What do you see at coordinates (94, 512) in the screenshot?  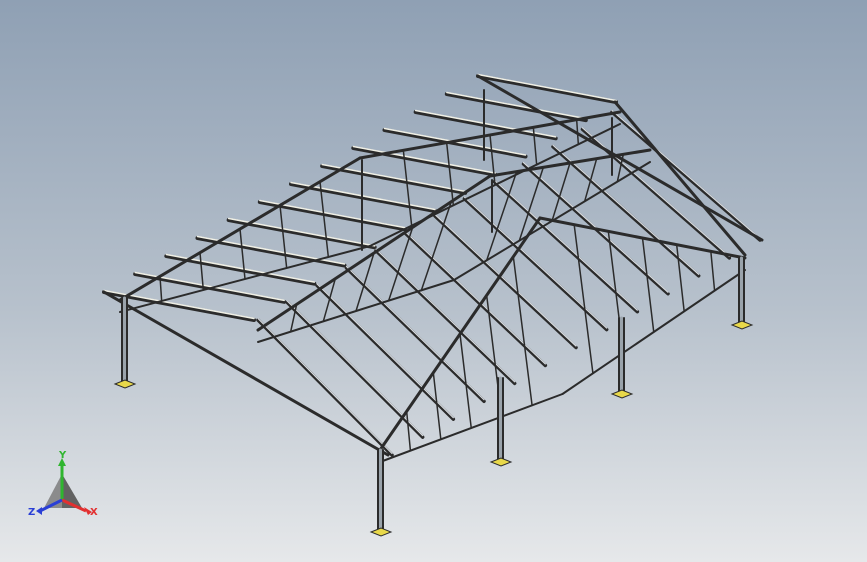 I see `x-axis-label: X` at bounding box center [94, 512].